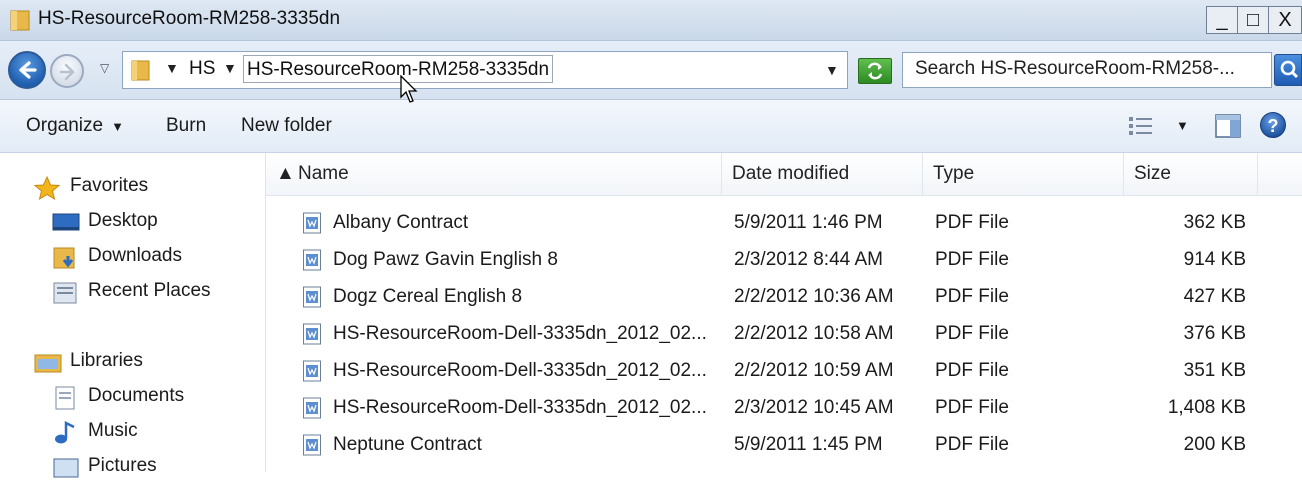 This screenshot has height=481, width=1302. What do you see at coordinates (65, 432) in the screenshot?
I see `music-icon` at bounding box center [65, 432].